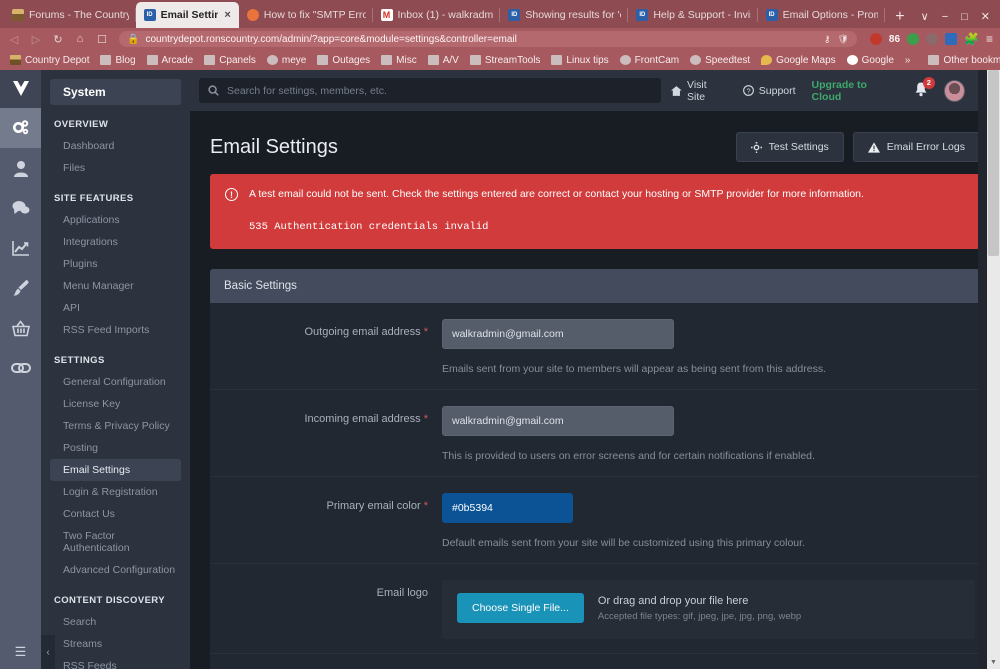 The image size is (1000, 669). Describe the element at coordinates (20, 89) in the screenshot. I see `invision-logo-icon` at that location.